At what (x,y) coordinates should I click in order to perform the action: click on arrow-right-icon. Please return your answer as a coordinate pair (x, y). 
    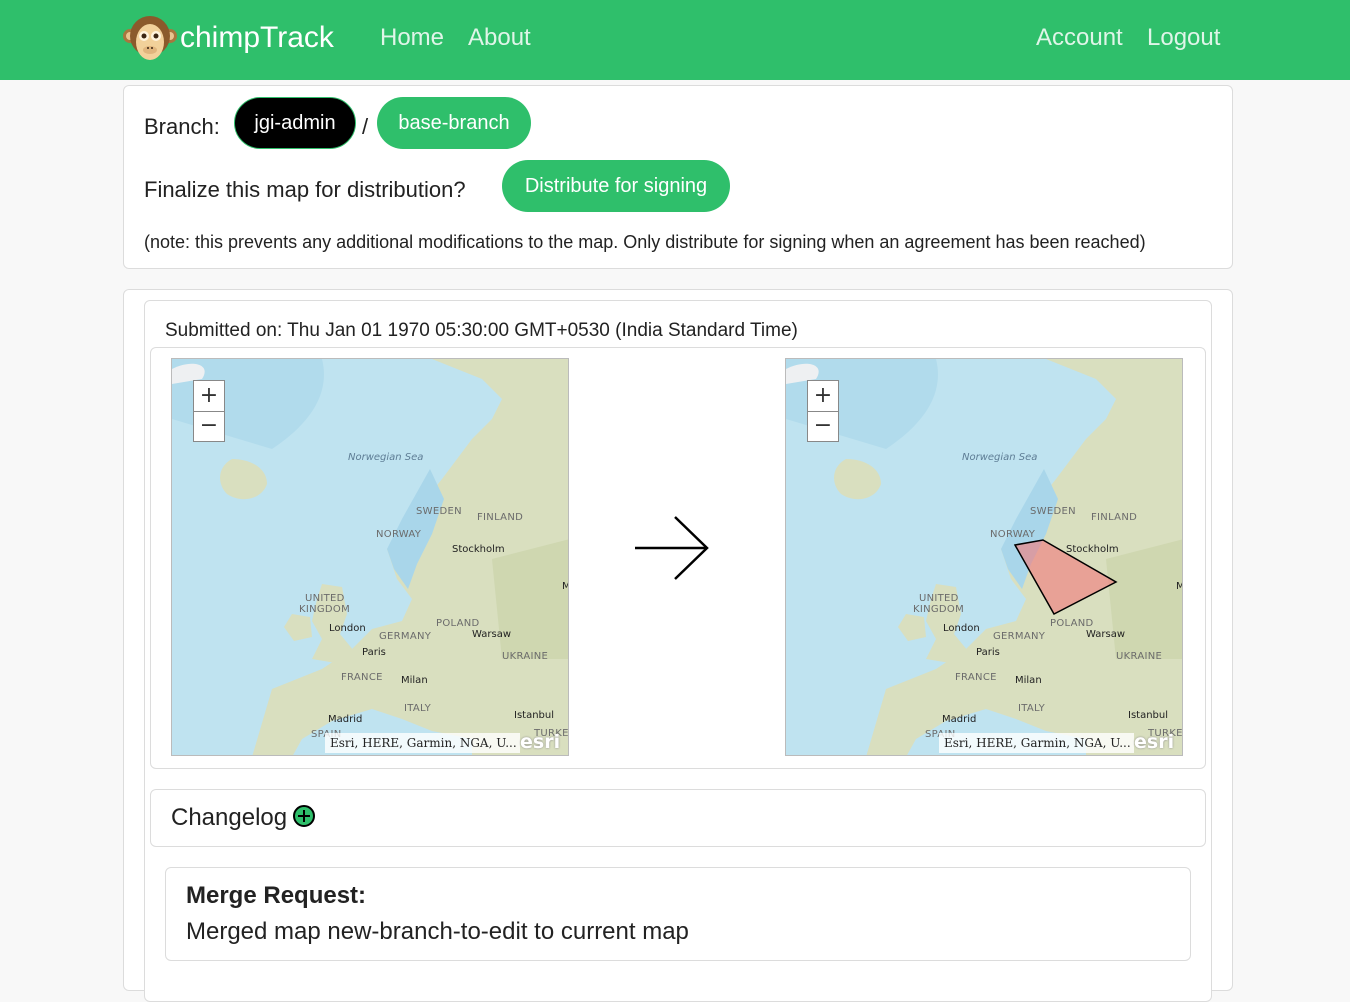
    Looking at the image, I should click on (672, 548).